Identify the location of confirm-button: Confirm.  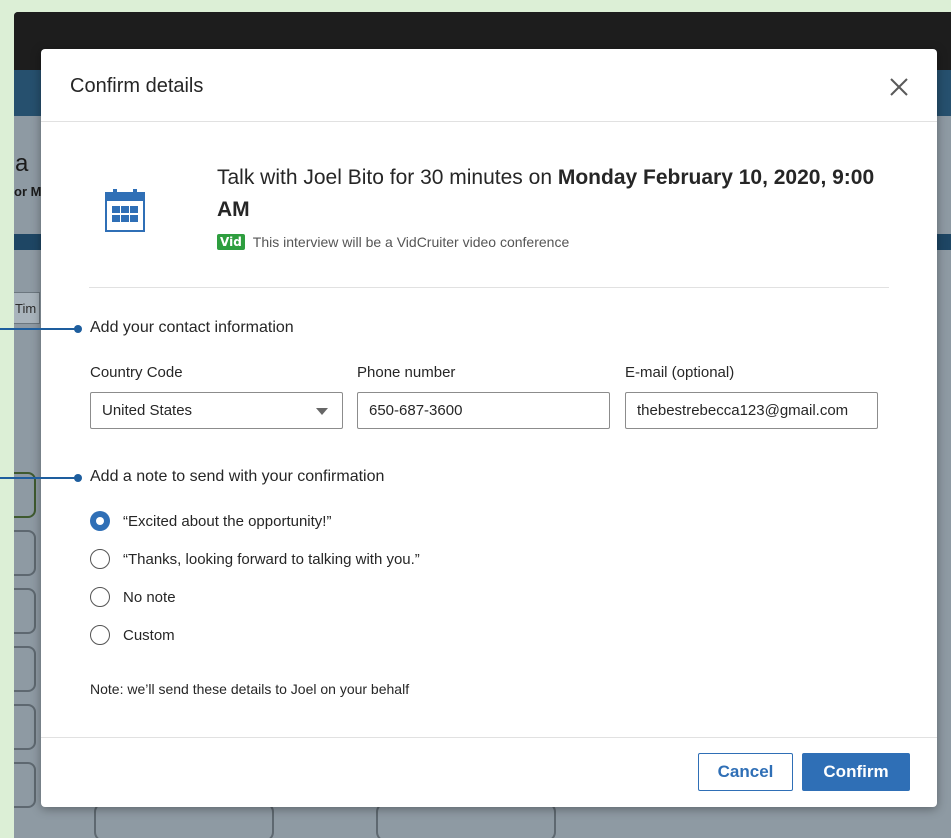
(856, 772).